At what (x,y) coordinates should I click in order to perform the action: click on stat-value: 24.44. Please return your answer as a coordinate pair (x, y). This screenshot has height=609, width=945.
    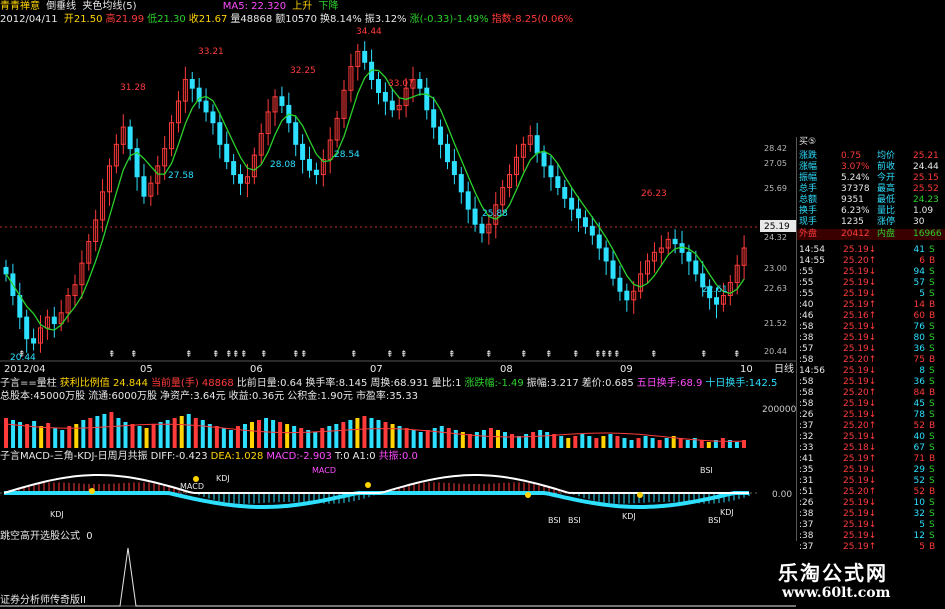
    Looking at the image, I should click on (926, 167).